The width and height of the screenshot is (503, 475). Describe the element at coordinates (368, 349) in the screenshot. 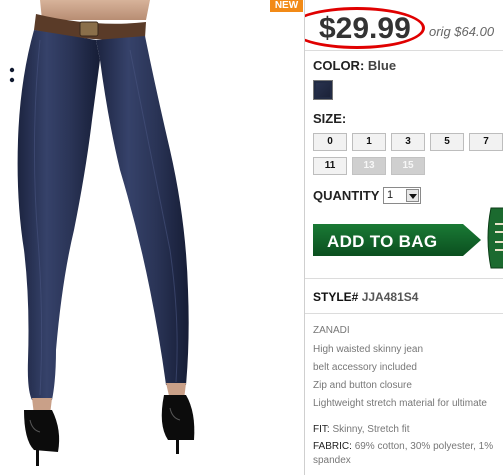

I see `description-line: High waisted skinny jean` at that location.